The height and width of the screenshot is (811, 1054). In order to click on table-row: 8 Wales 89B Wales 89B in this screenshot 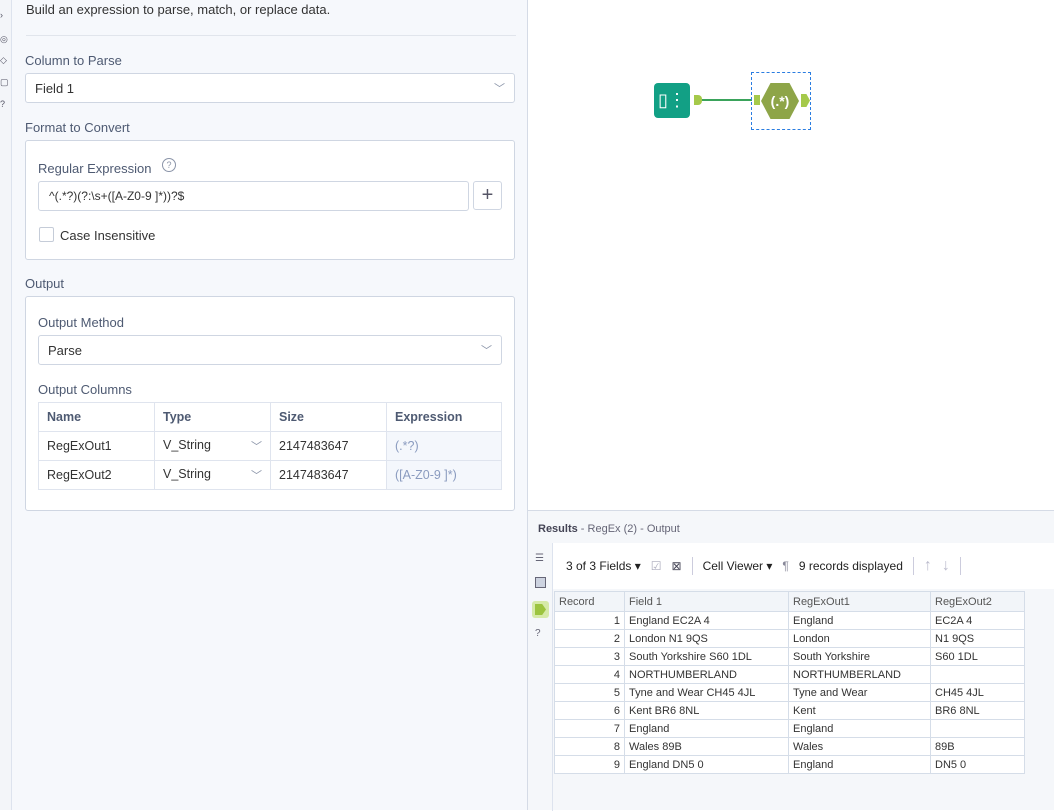, I will do `click(789, 746)`.